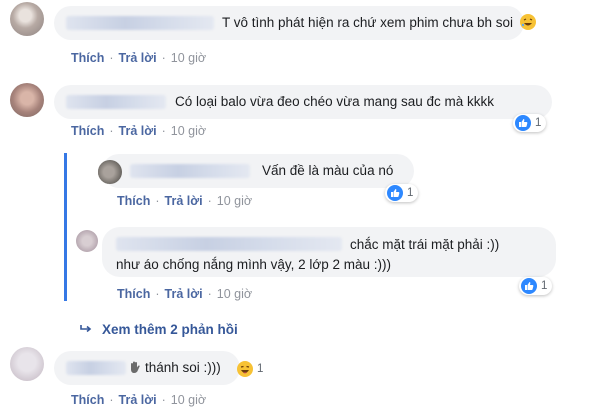 The width and height of the screenshot is (600, 416). Describe the element at coordinates (328, 170) in the screenshot. I see `comment-text: Vấn đề là màu của nó` at that location.